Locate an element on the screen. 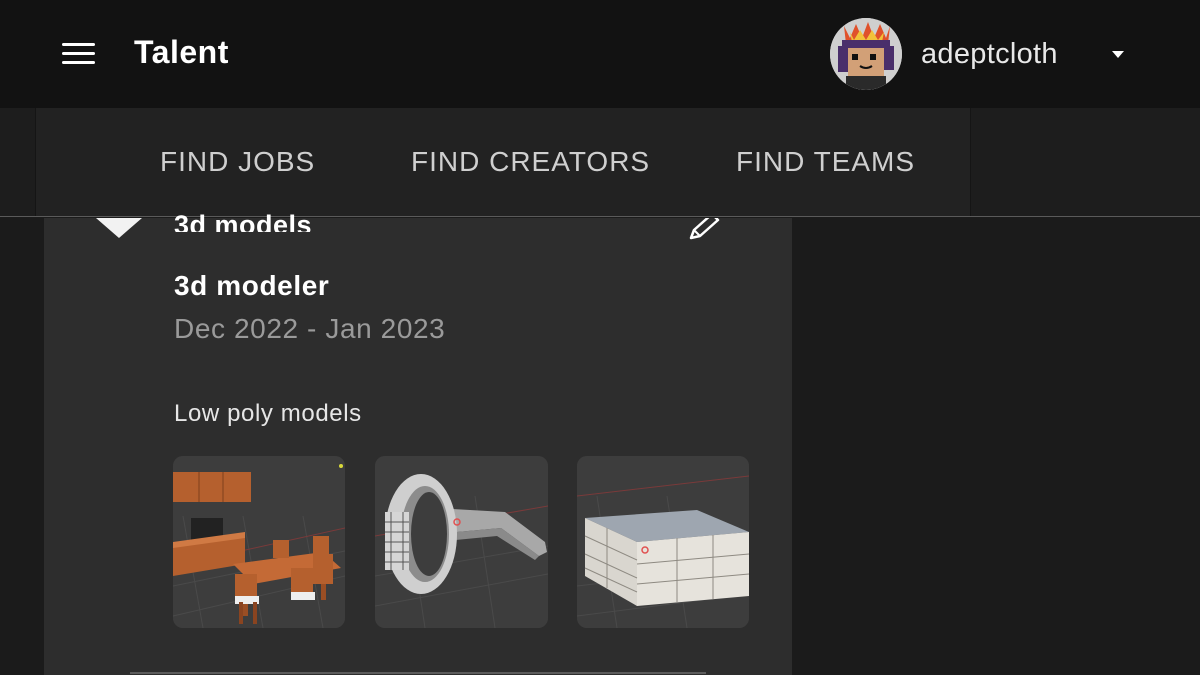 This screenshot has width=1200, height=675. user-menu: adeptcloth is located at coordinates (985, 54).